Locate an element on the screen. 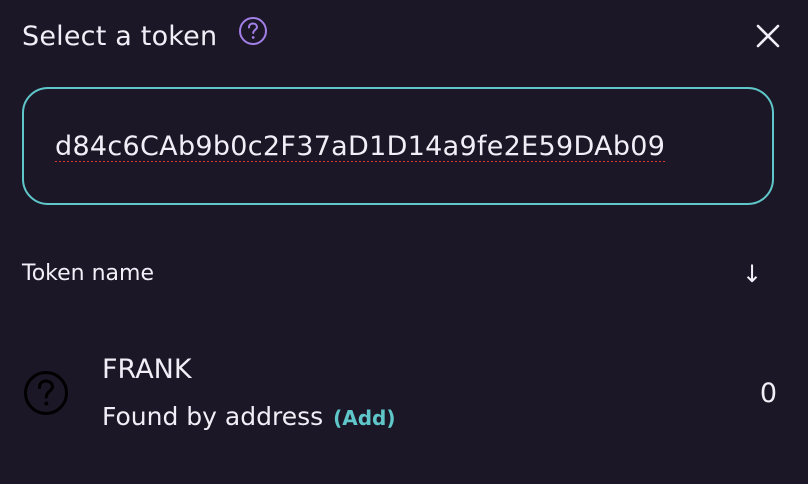 The width and height of the screenshot is (808, 484). modal-header: Select a token is located at coordinates (404, 36).